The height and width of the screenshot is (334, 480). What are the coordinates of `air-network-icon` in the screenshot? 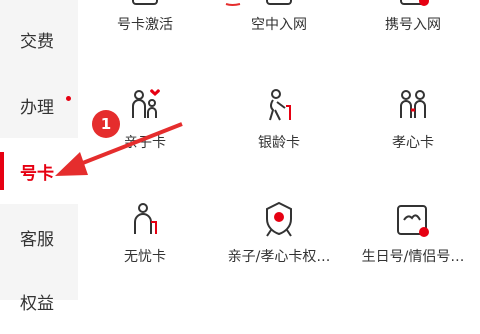 It's located at (279, 2).